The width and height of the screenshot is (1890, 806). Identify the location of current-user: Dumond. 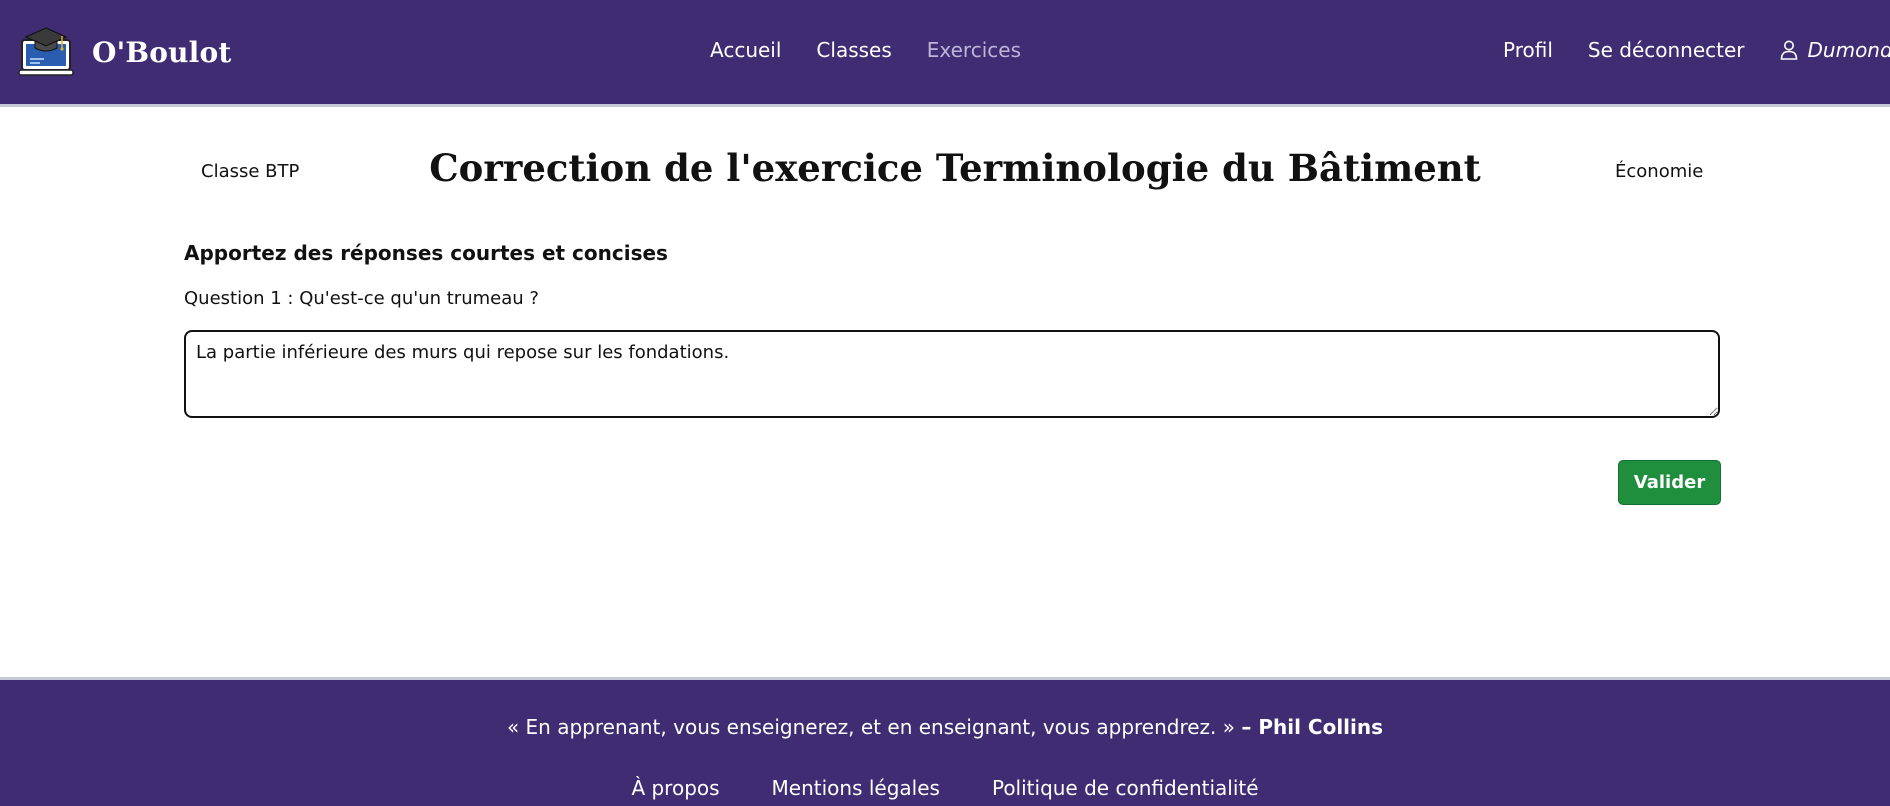
(1835, 50).